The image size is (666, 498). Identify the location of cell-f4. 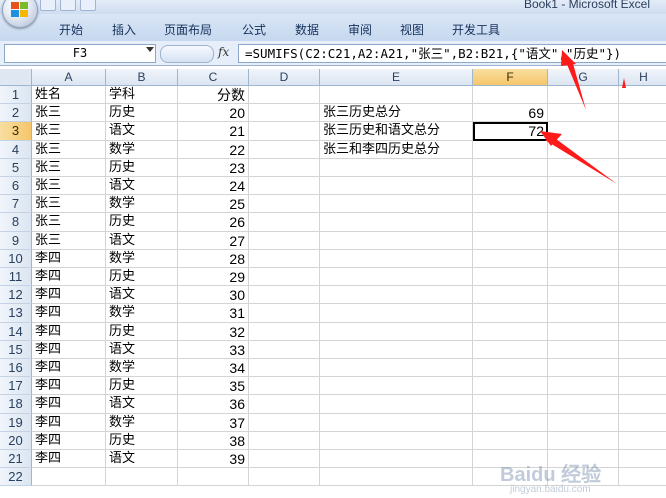
(510, 149).